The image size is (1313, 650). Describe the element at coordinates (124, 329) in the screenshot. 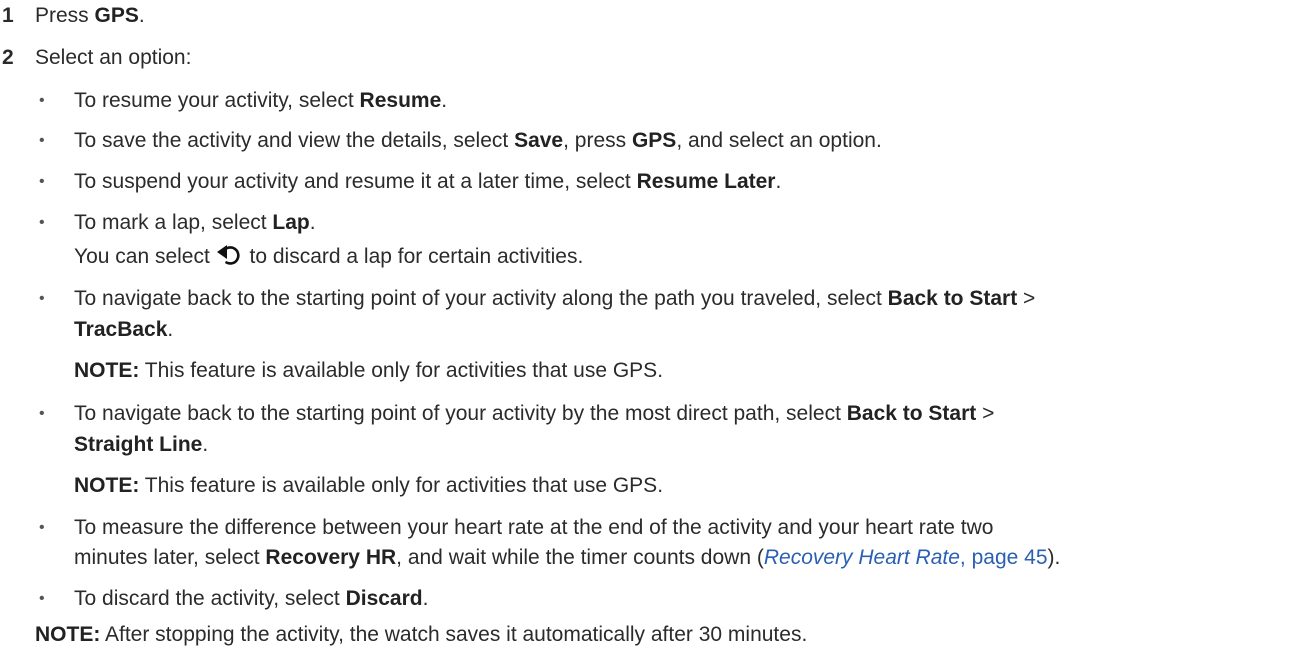

I see `tracback-continuation: TracBack.` at that location.